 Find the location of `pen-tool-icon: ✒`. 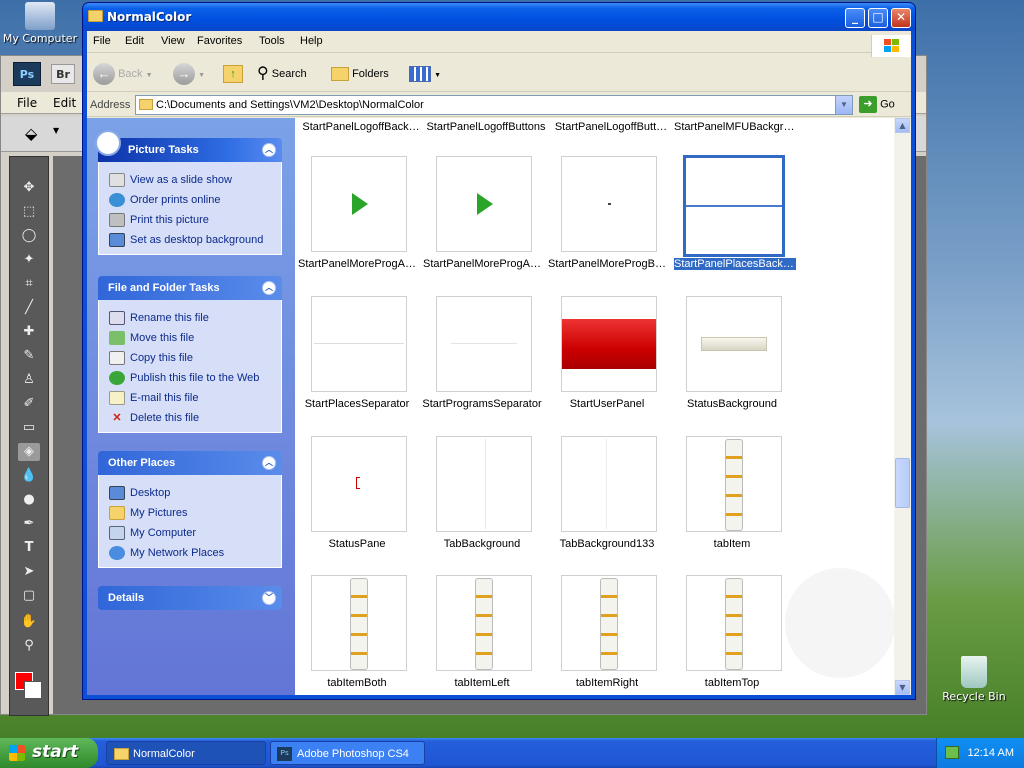

pen-tool-icon: ✒ is located at coordinates (29, 524).